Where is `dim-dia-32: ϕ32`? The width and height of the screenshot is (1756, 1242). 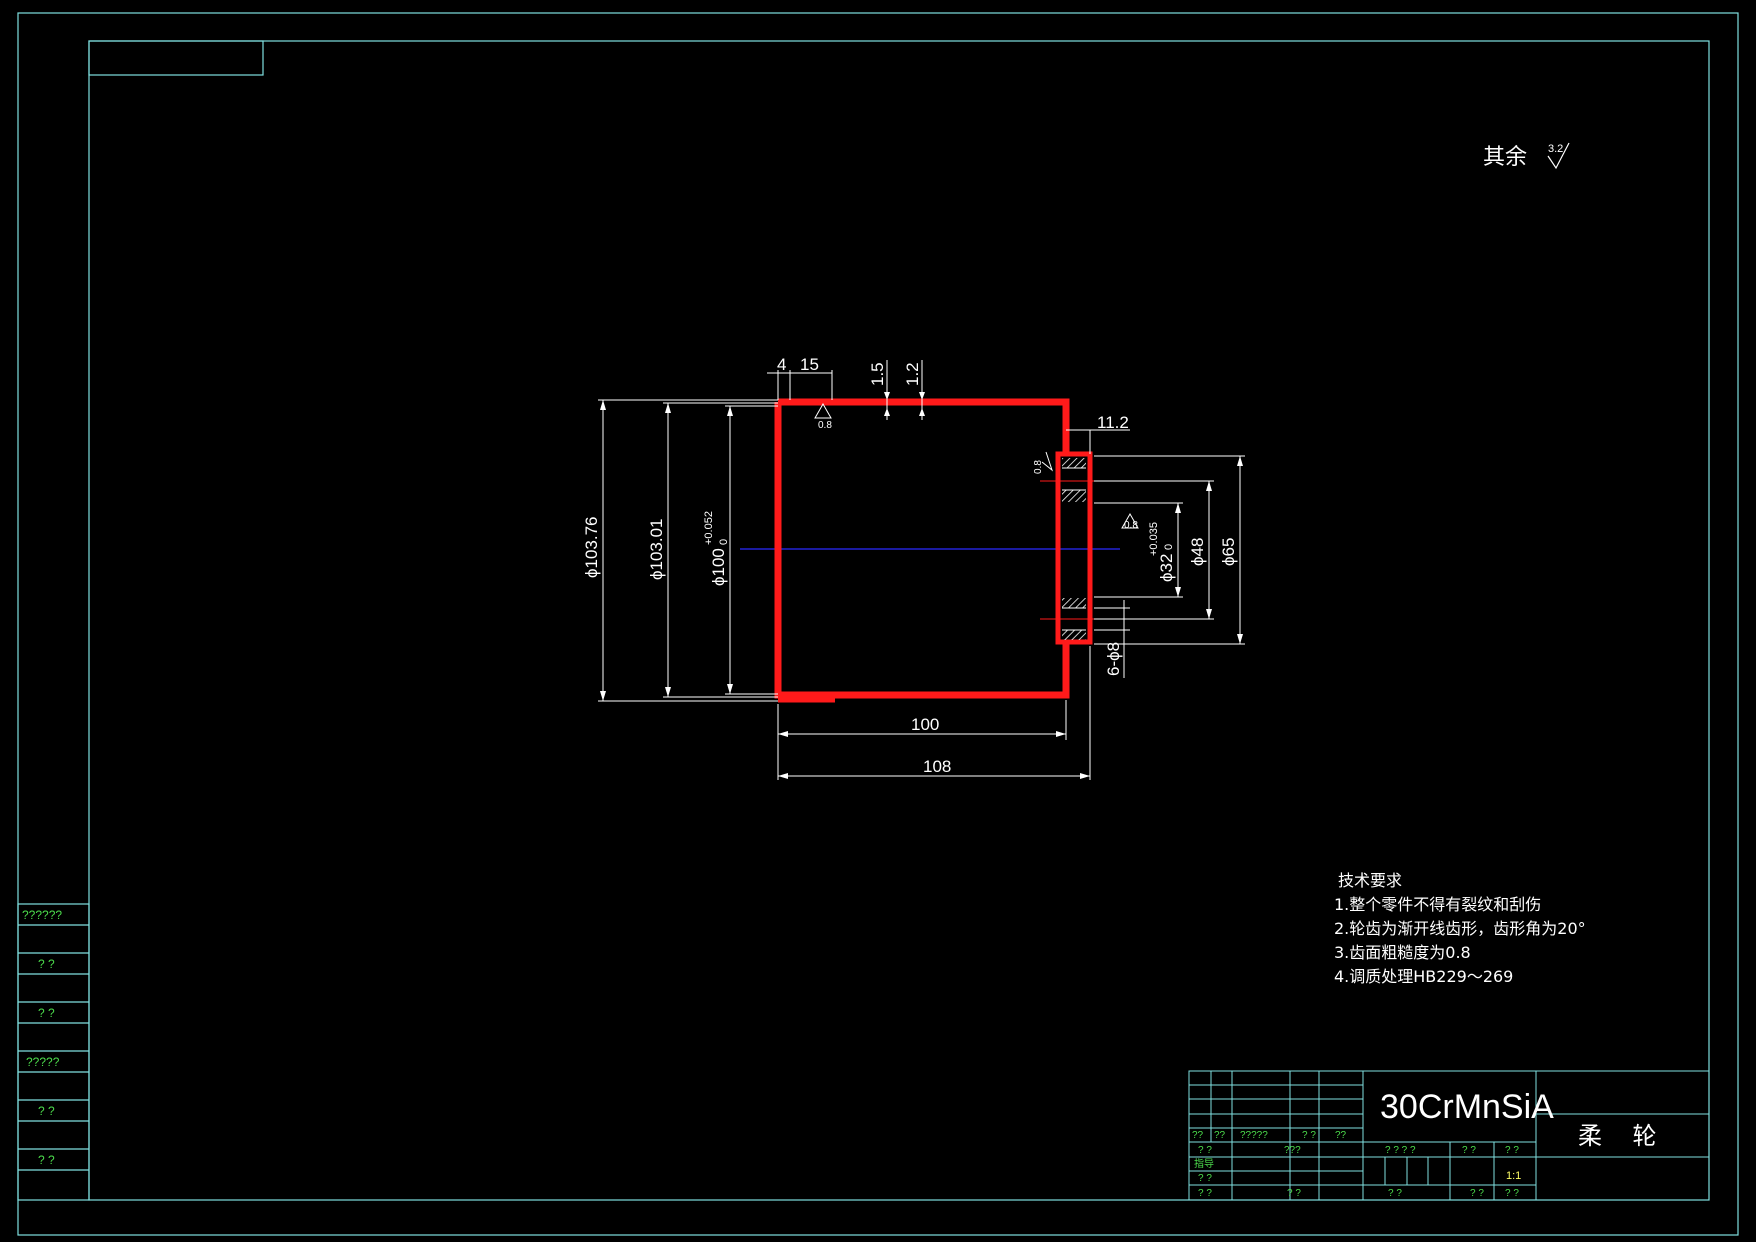
dim-dia-32: ϕ32 is located at coordinates (1166, 568).